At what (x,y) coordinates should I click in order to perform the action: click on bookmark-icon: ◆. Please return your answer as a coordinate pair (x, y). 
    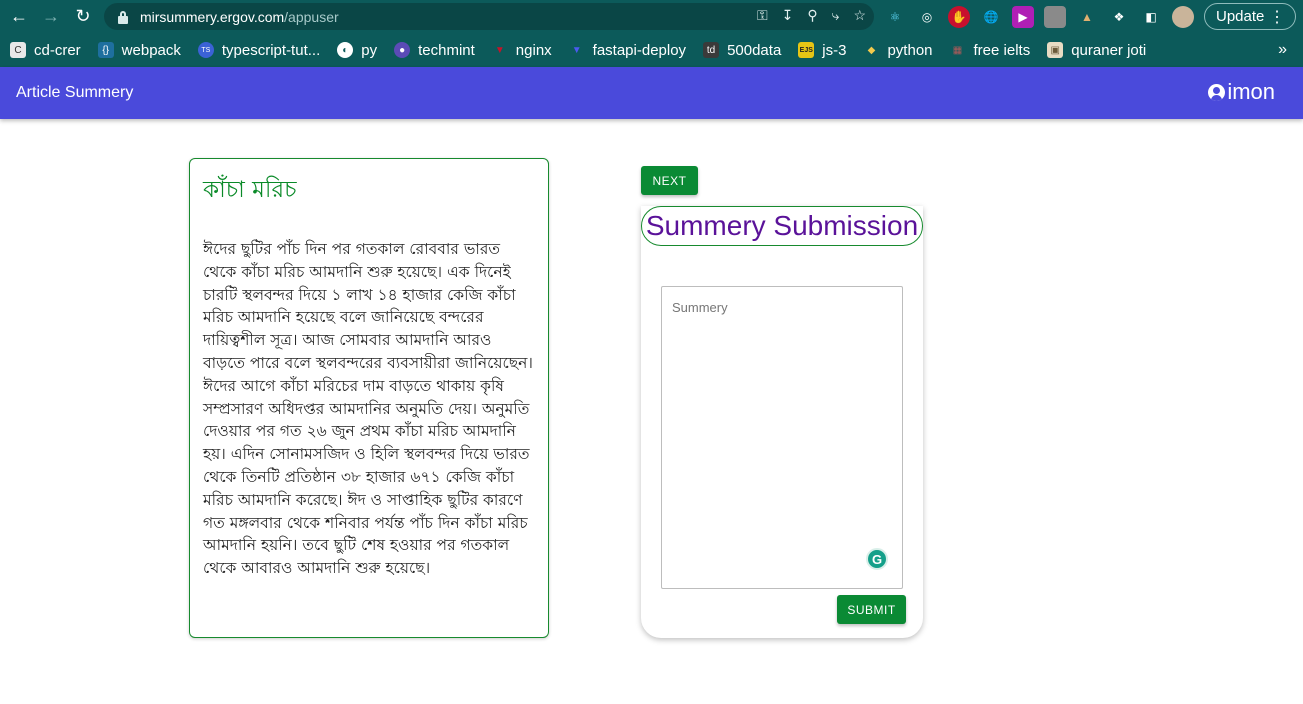
    Looking at the image, I should click on (871, 50).